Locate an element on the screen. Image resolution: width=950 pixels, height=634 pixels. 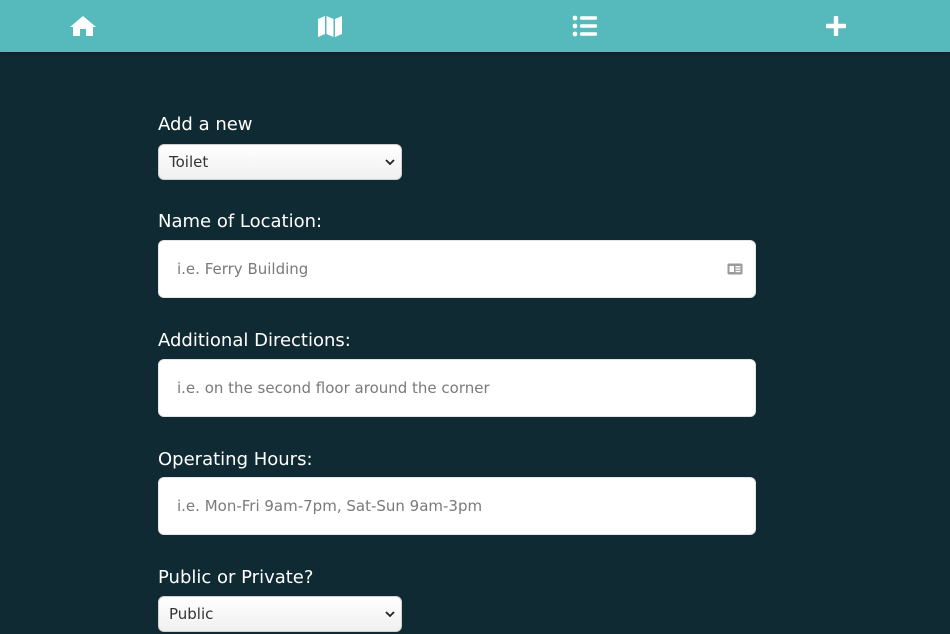
nav-home-button is located at coordinates (83, 26).